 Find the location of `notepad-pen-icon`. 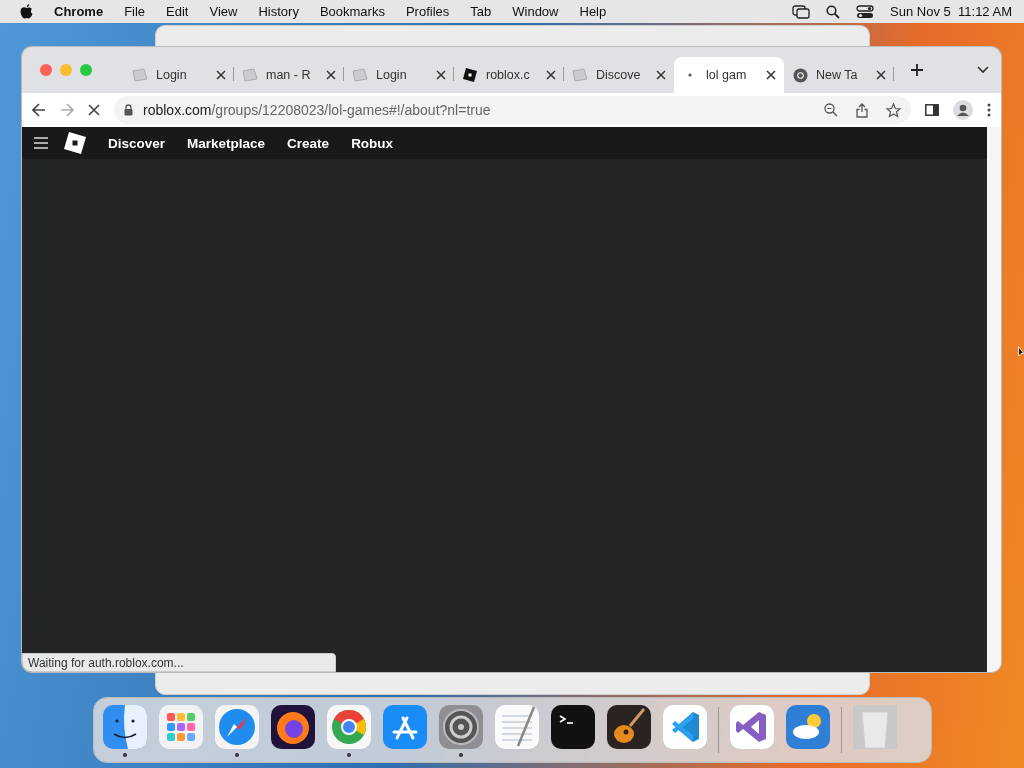

notepad-pen-icon is located at coordinates (517, 726).